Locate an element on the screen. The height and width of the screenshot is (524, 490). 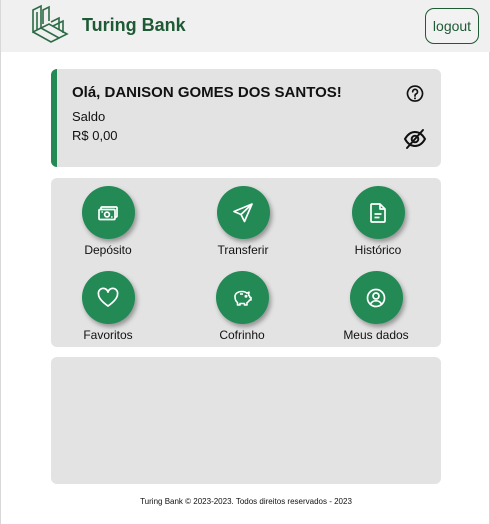
favorites-label: Favoritos is located at coordinates (108, 335).